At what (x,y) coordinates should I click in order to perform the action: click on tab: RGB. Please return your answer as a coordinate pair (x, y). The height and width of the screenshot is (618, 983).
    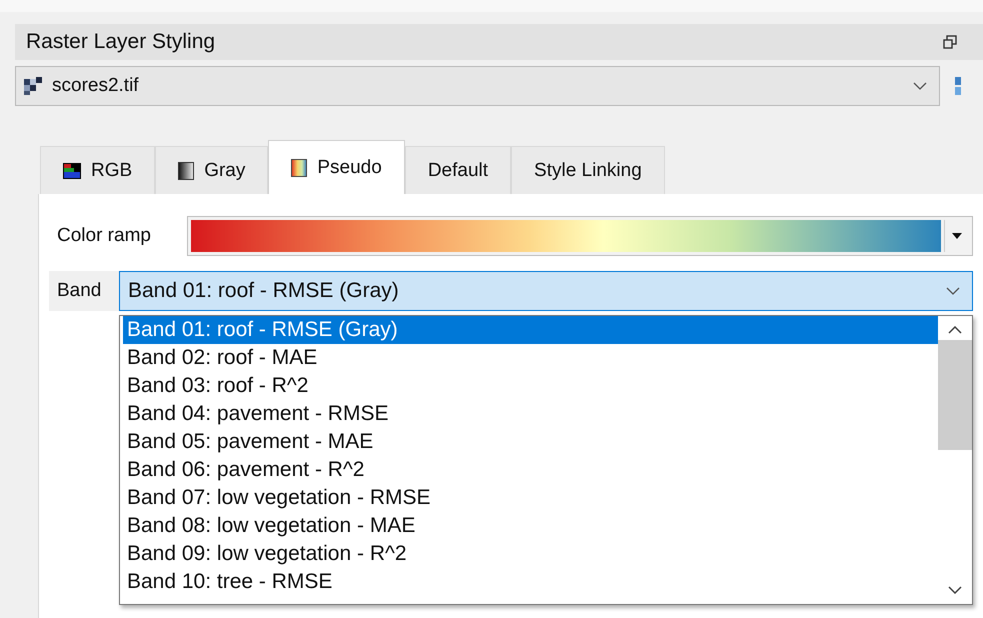
    Looking at the image, I should click on (98, 170).